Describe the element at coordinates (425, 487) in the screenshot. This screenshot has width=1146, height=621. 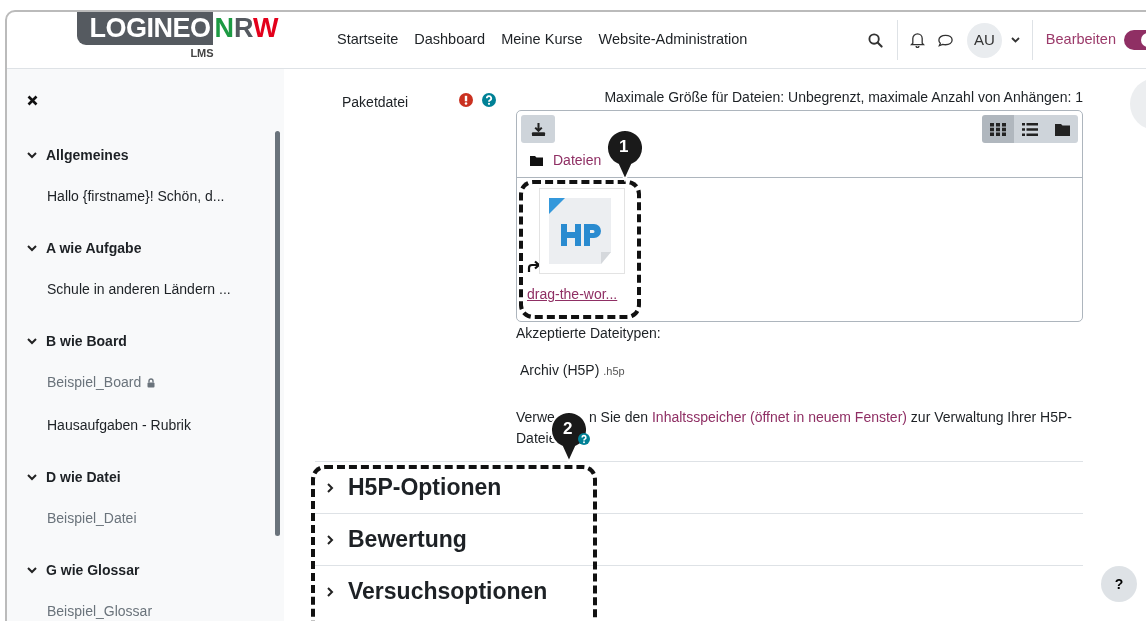
I see `section-heading: H5P-Optionen` at that location.